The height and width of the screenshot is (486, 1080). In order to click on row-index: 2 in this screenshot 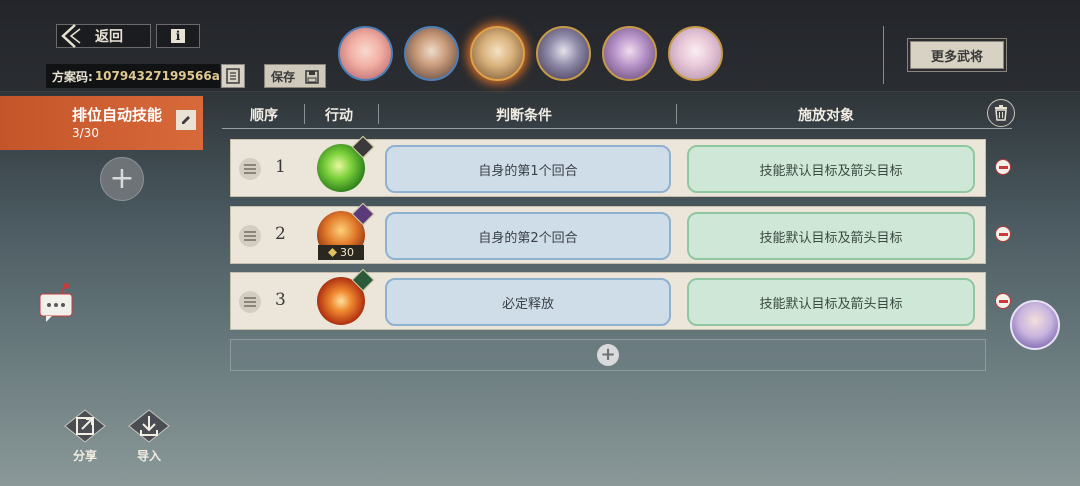, I will do `click(280, 234)`.